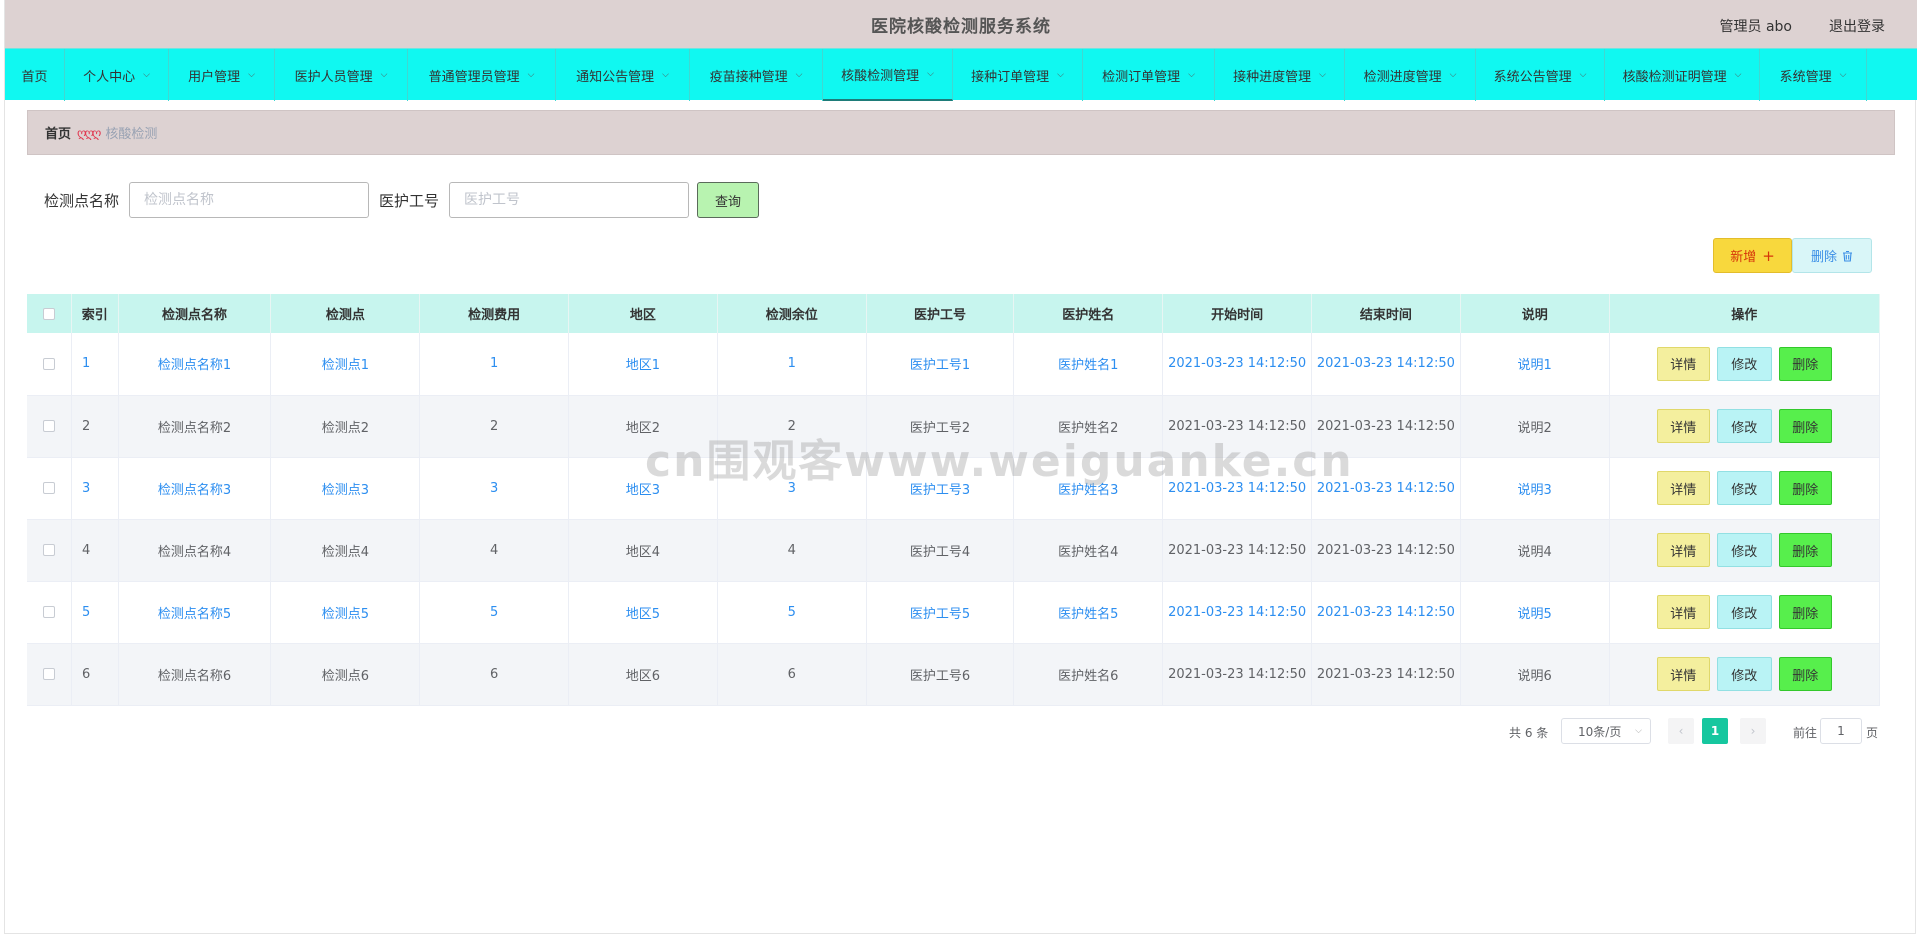  What do you see at coordinates (888, 75) in the screenshot?
I see `nav-item: 核酸检测管理 ⌵` at bounding box center [888, 75].